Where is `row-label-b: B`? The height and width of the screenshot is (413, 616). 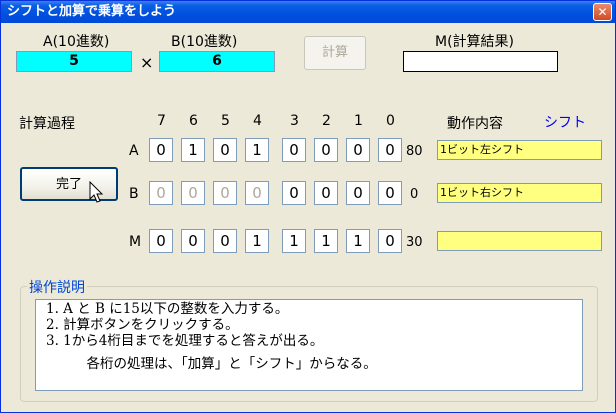 row-label-b: B is located at coordinates (134, 194).